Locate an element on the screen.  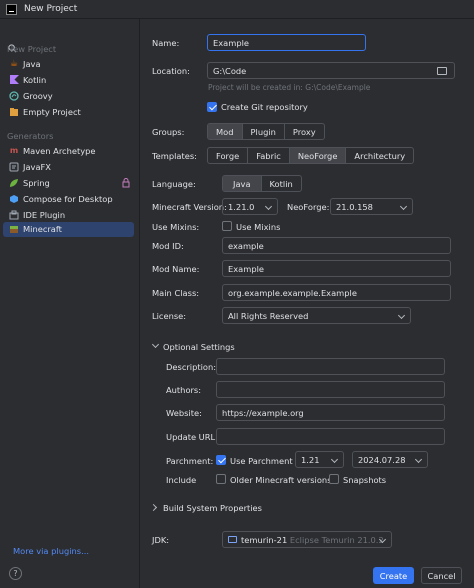
group-plugin: Plugin is located at coordinates (264, 131).